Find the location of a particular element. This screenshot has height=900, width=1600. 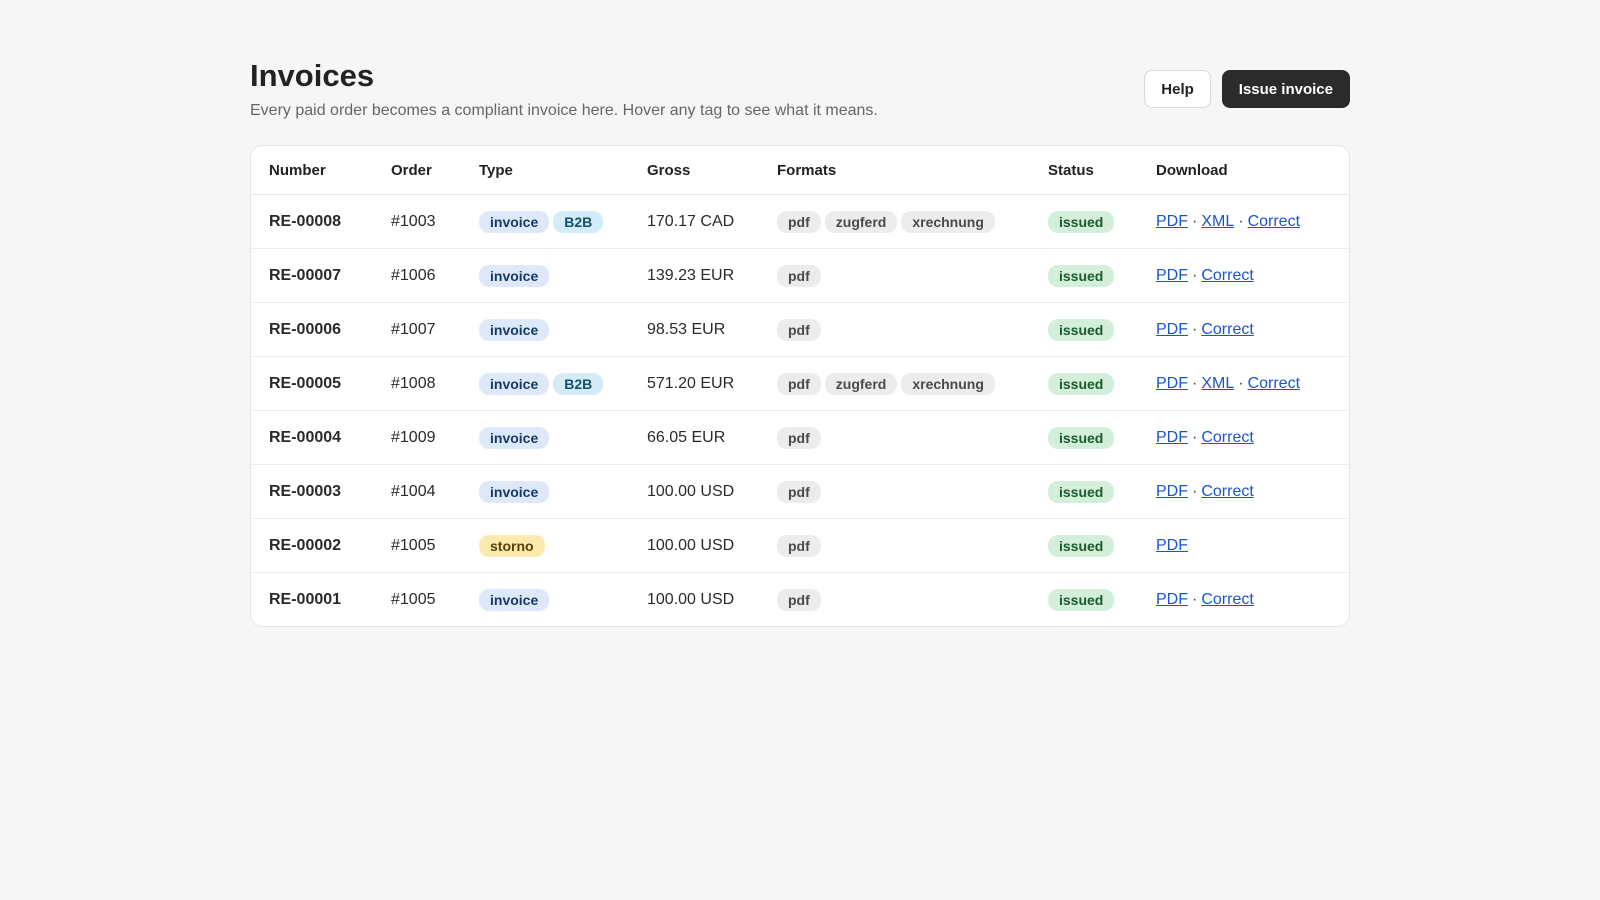

page-title: Invoices is located at coordinates (312, 75).